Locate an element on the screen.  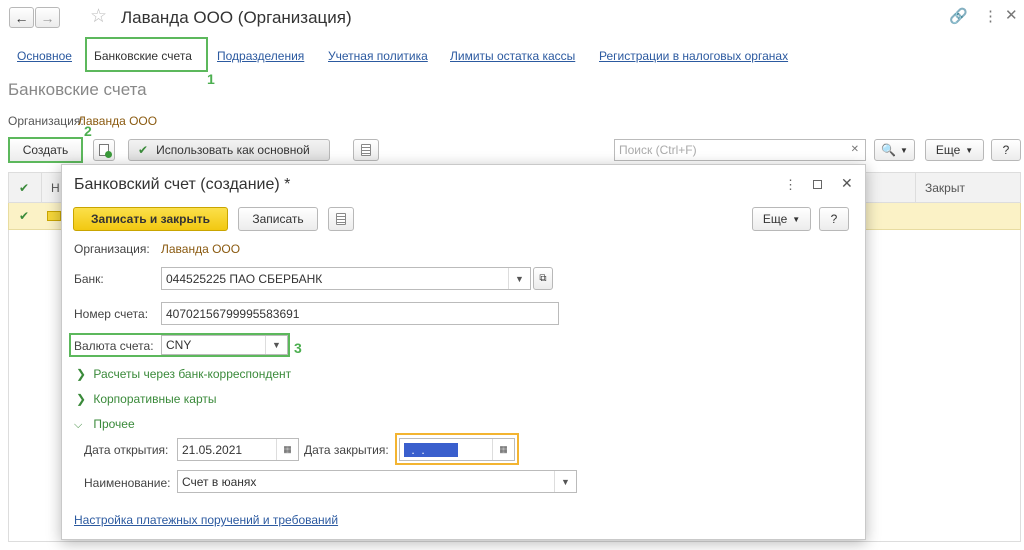
link-icon: 🔗 is located at coordinates (958, 16).